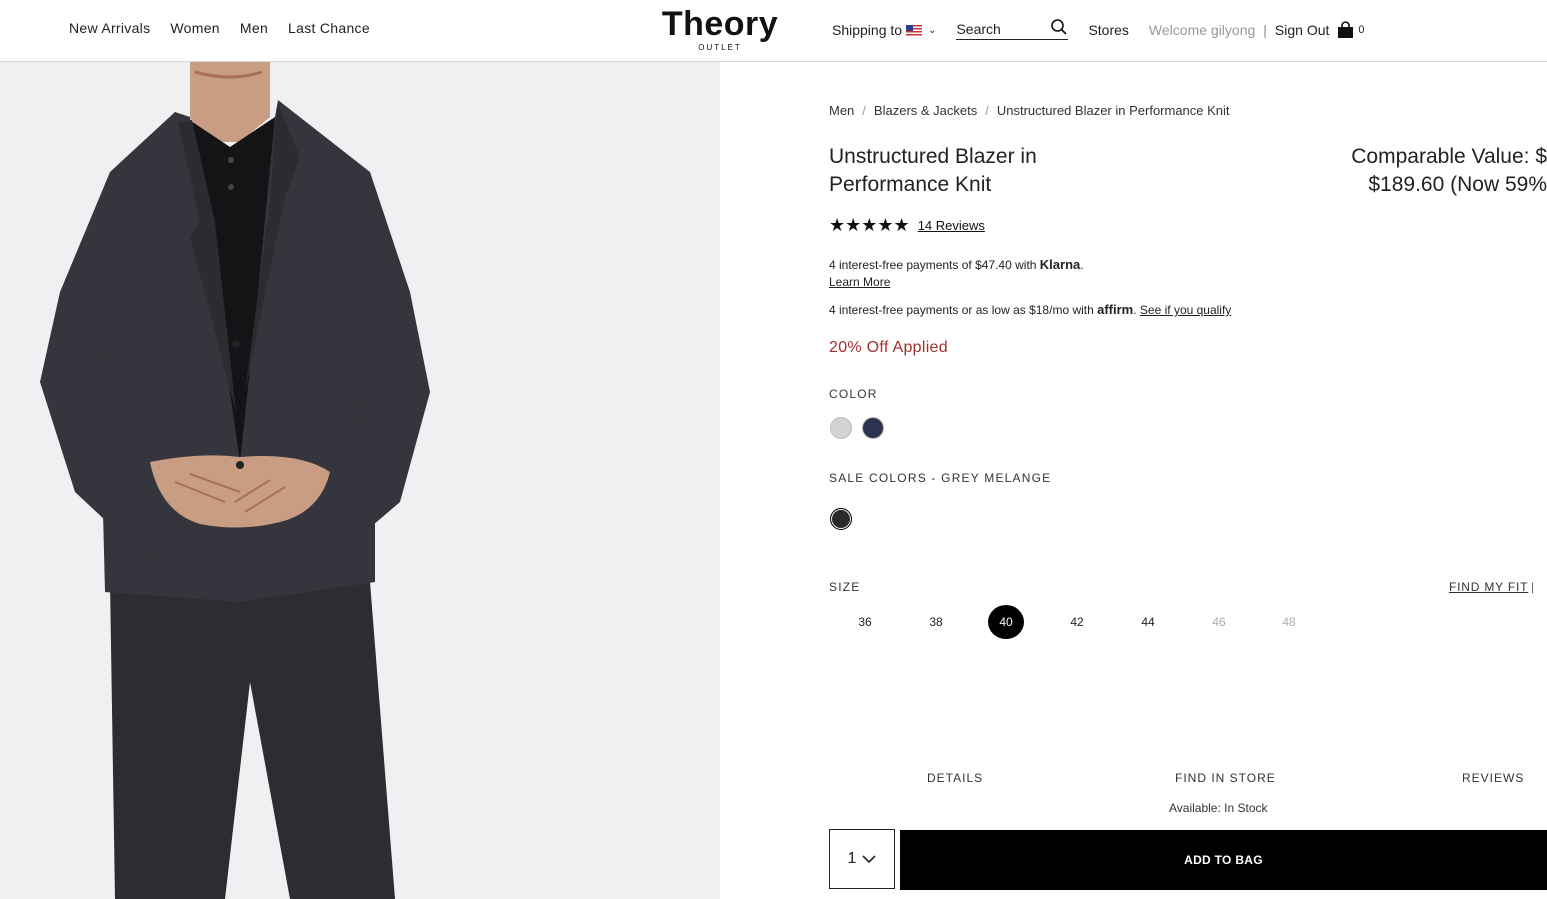 This screenshot has width=1547, height=899. What do you see at coordinates (720, 24) in the screenshot?
I see `logo-wordmark: Theory` at bounding box center [720, 24].